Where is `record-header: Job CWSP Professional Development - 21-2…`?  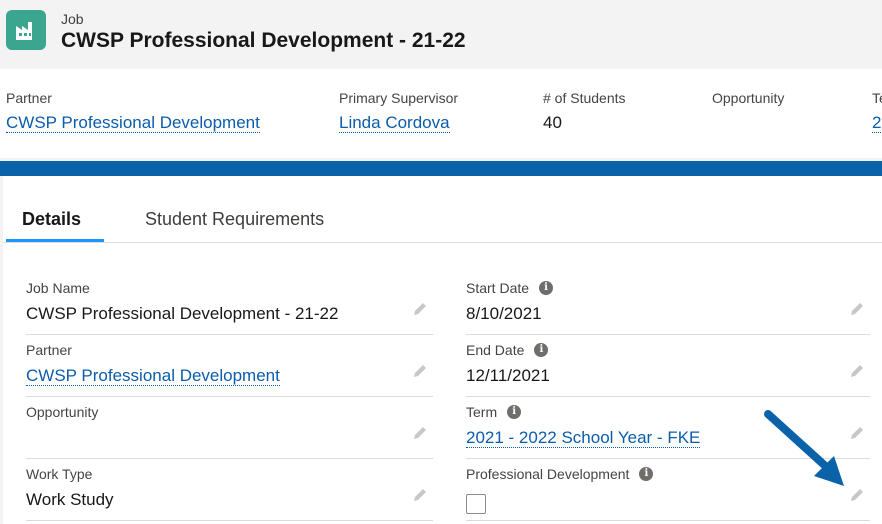 record-header: Job CWSP Professional Development - 21-2… is located at coordinates (441, 34).